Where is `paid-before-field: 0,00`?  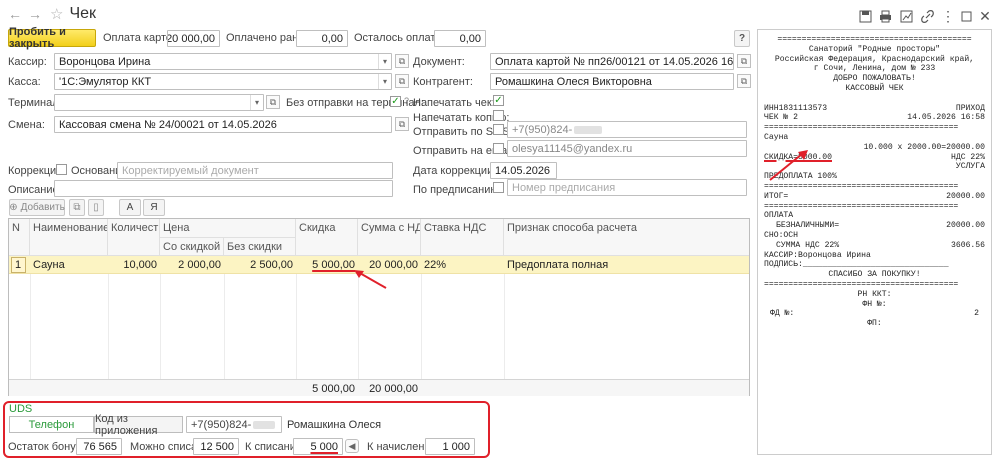 paid-before-field: 0,00 is located at coordinates (322, 38).